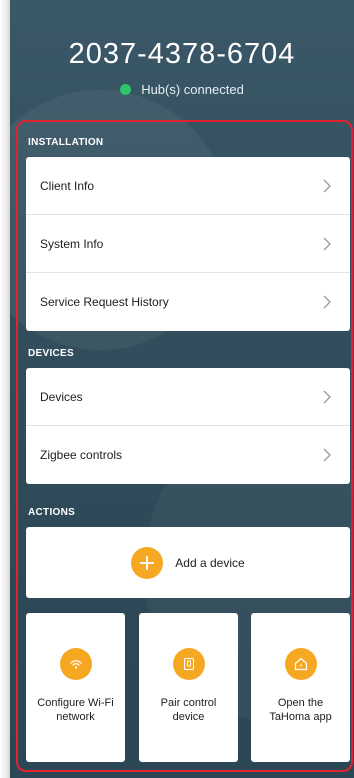 The image size is (354, 778). What do you see at coordinates (188, 455) in the screenshot?
I see `row-zigbee-controls: Zigbee controls` at bounding box center [188, 455].